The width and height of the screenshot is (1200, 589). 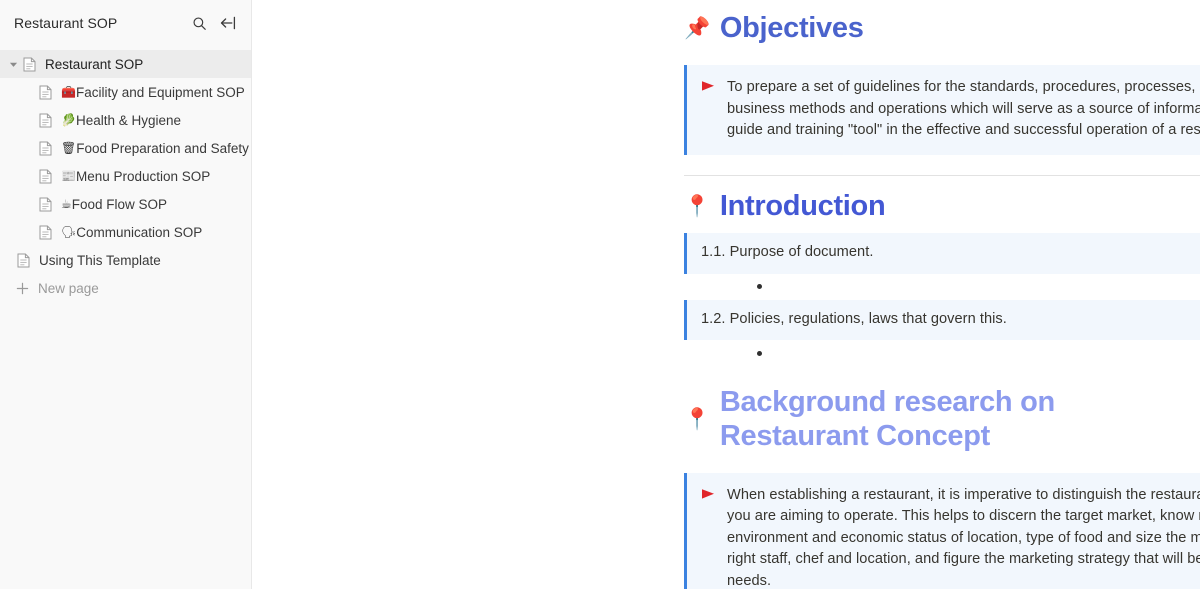 I want to click on leafy-green-emoji-icon: 🥬, so click(x=68, y=120).